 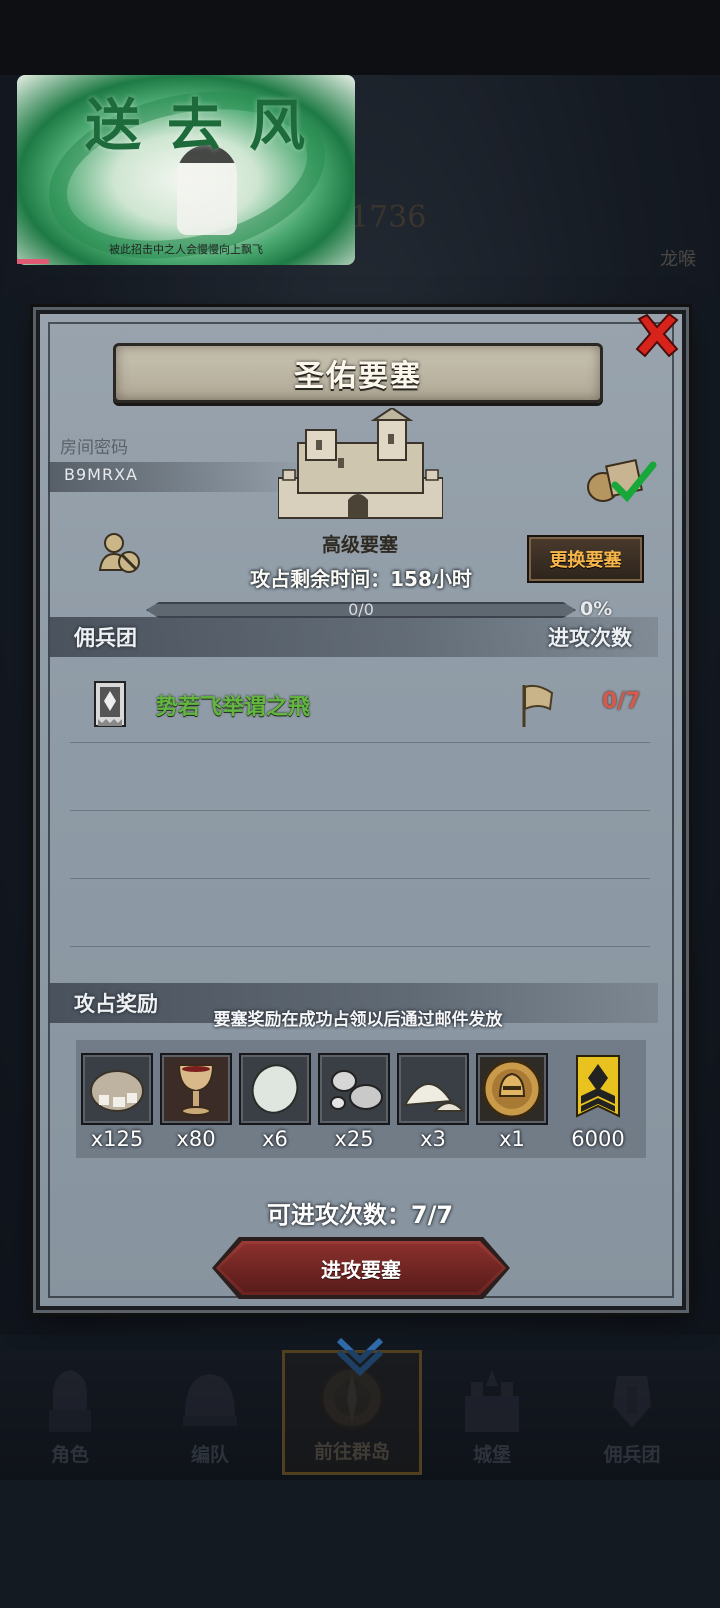 What do you see at coordinates (632, 1402) in the screenshot?
I see `mercenary-icon` at bounding box center [632, 1402].